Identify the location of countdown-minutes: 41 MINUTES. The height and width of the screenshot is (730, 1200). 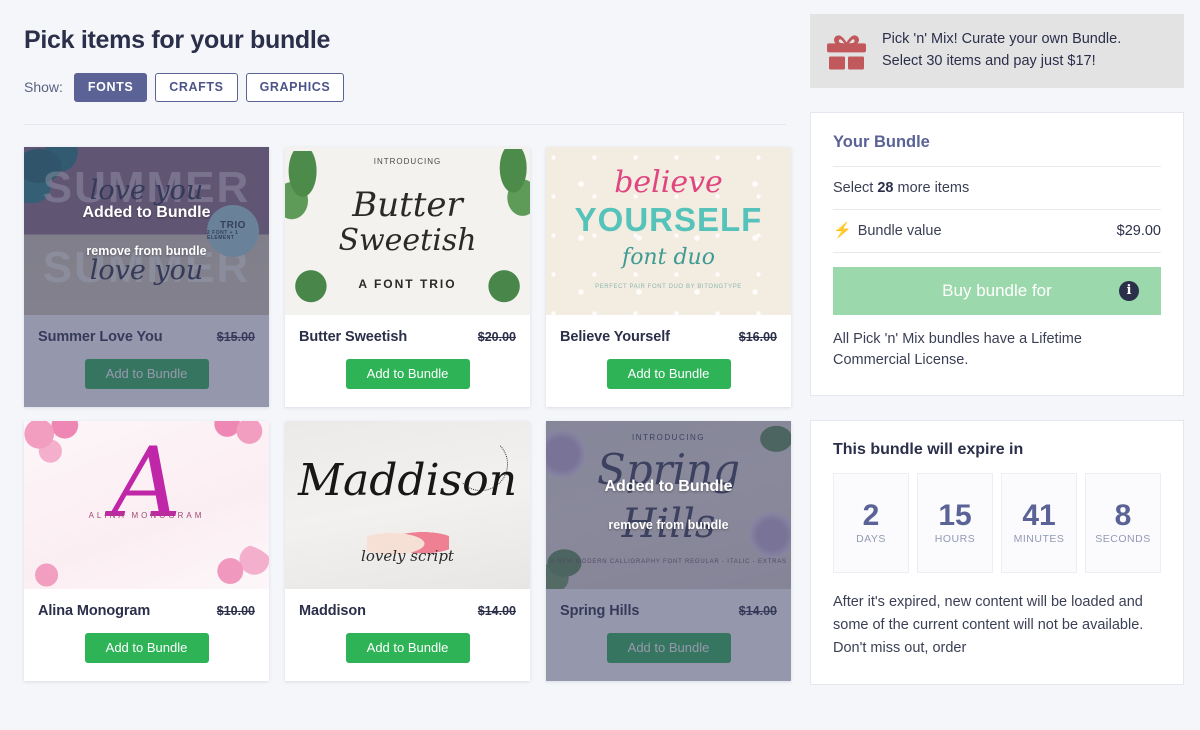
(1039, 522).